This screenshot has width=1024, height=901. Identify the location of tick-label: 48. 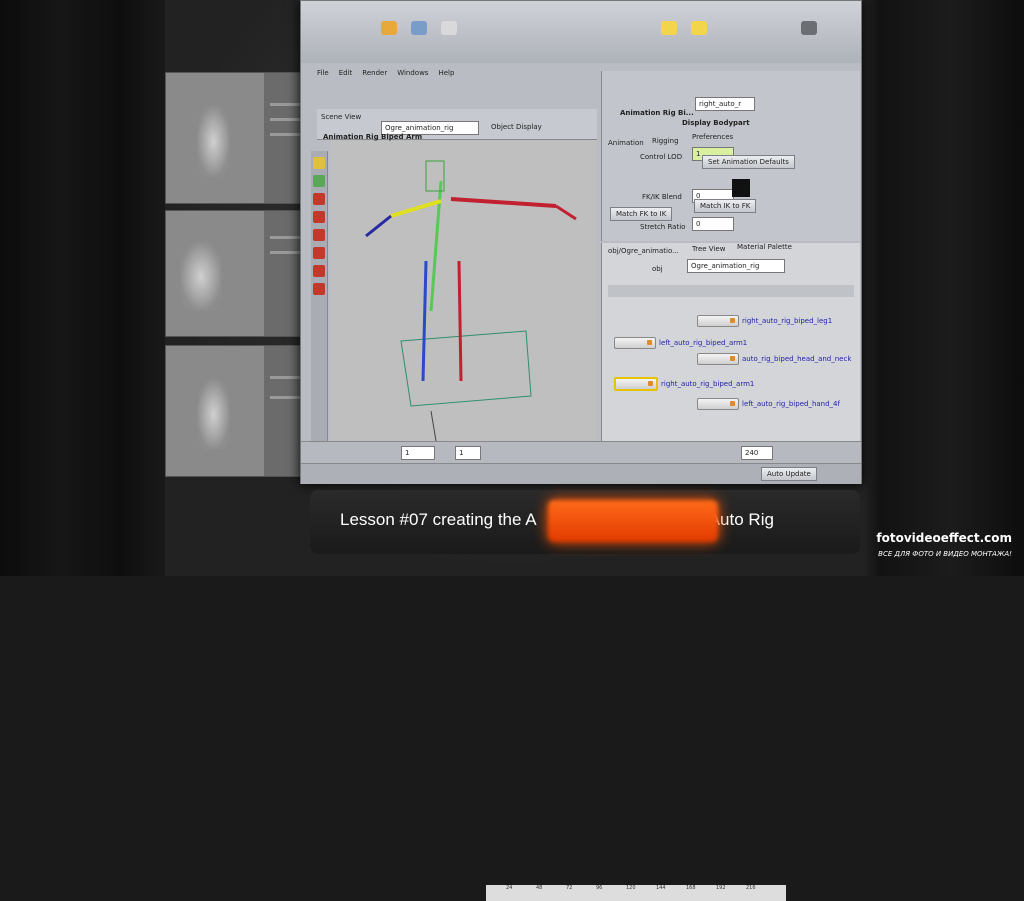
(539, 888).